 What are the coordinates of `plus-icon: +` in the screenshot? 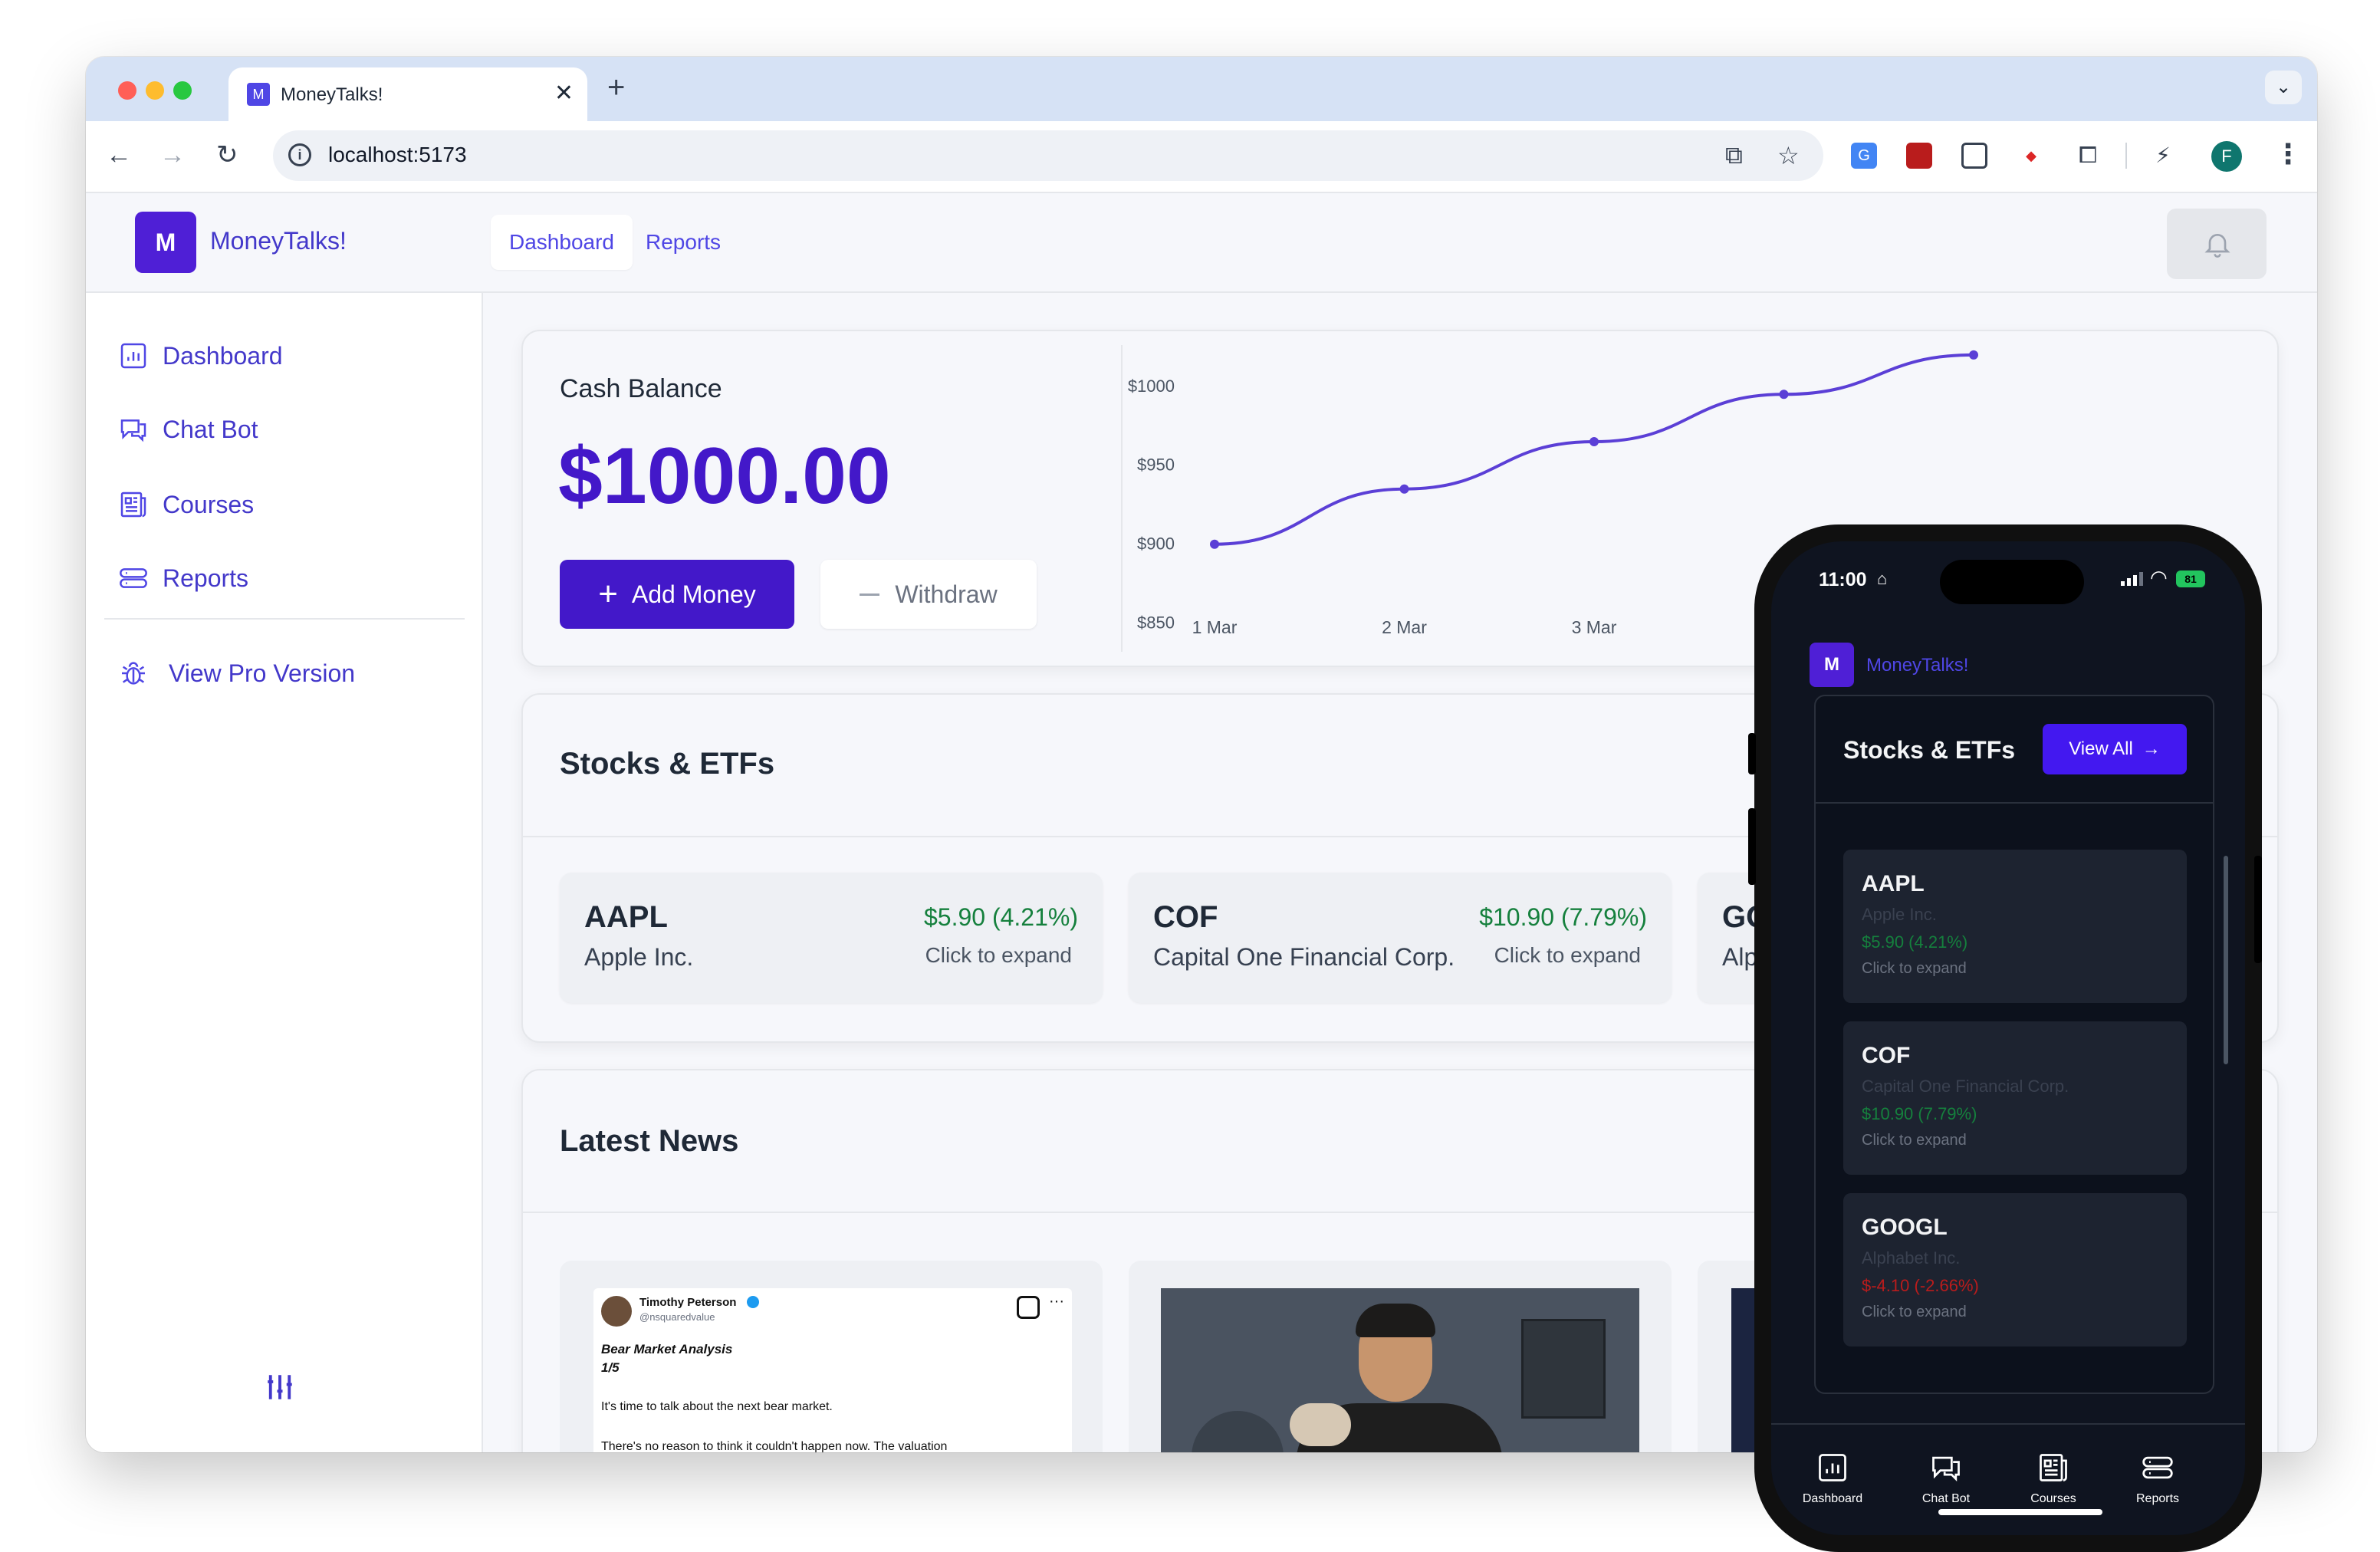 It's located at (608, 594).